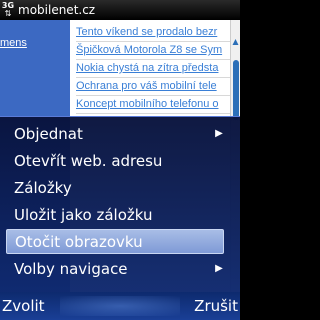 This screenshot has height=320, width=320. What do you see at coordinates (8, 13) in the screenshot?
I see `data-transfer-icon: ⇅` at bounding box center [8, 13].